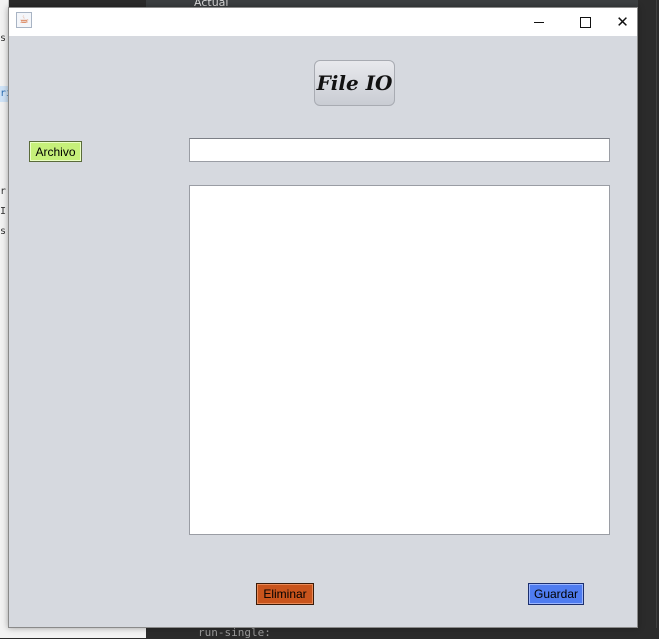 The width and height of the screenshot is (659, 639). What do you see at coordinates (656, 319) in the screenshot?
I see `background-divider` at bounding box center [656, 319].